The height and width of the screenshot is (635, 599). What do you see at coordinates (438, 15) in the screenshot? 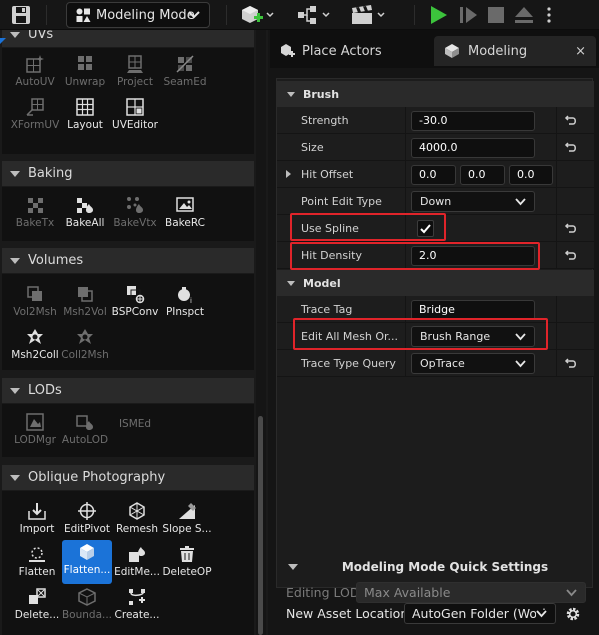
I see `play-icon` at bounding box center [438, 15].